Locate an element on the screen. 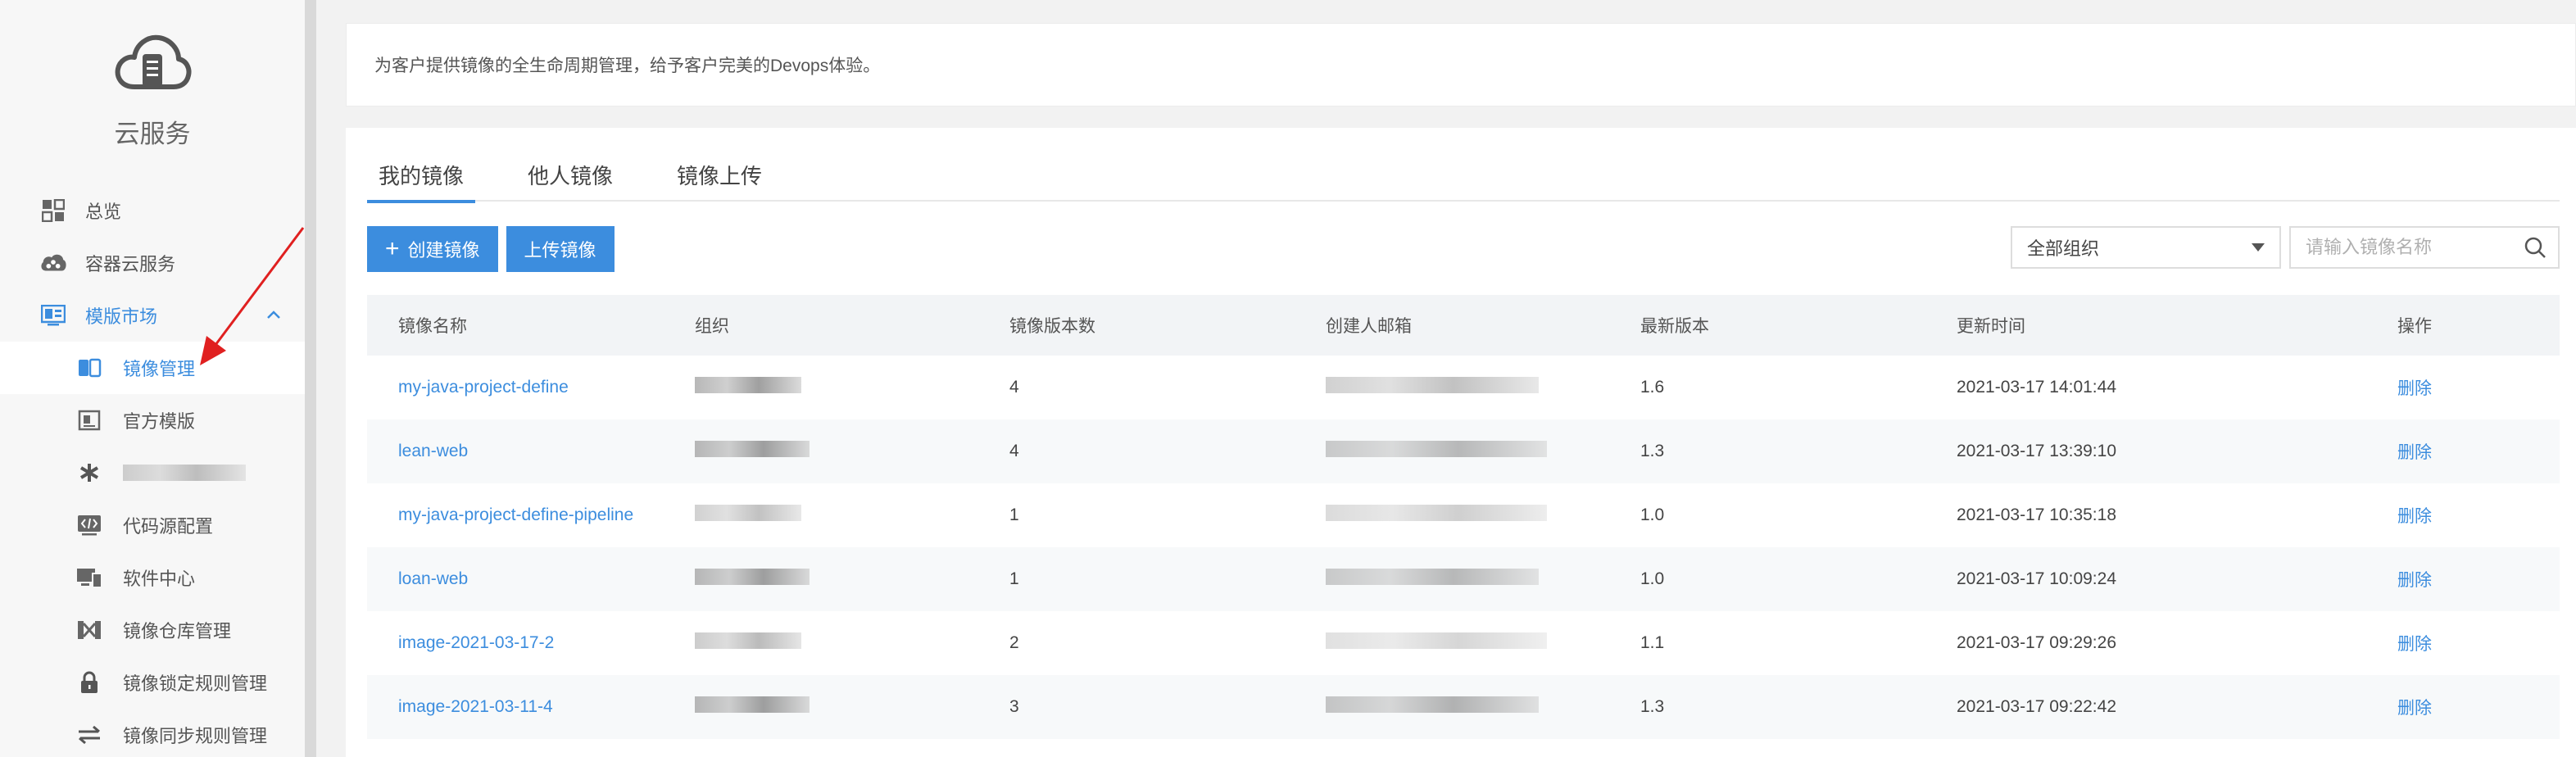 This screenshot has height=757, width=2576. toolbar: + 创建镜像 上传镜像 is located at coordinates (491, 249).